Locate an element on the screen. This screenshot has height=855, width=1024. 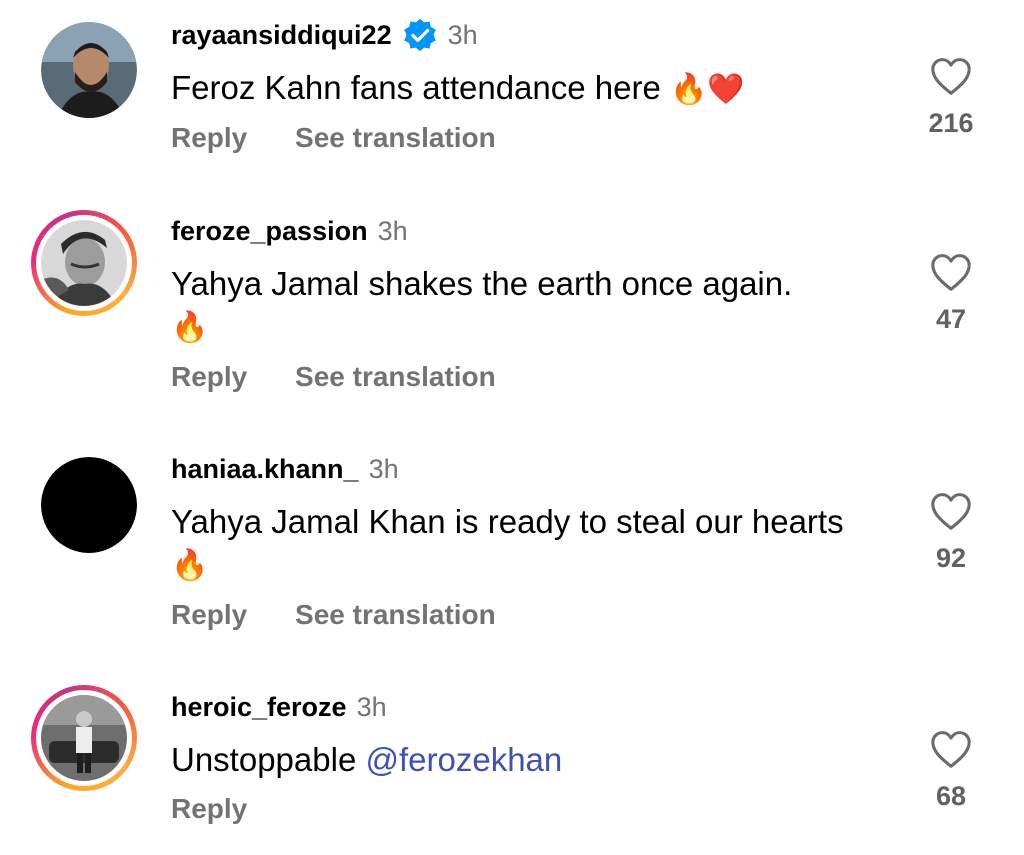
like-count: 47 is located at coordinates (951, 319).